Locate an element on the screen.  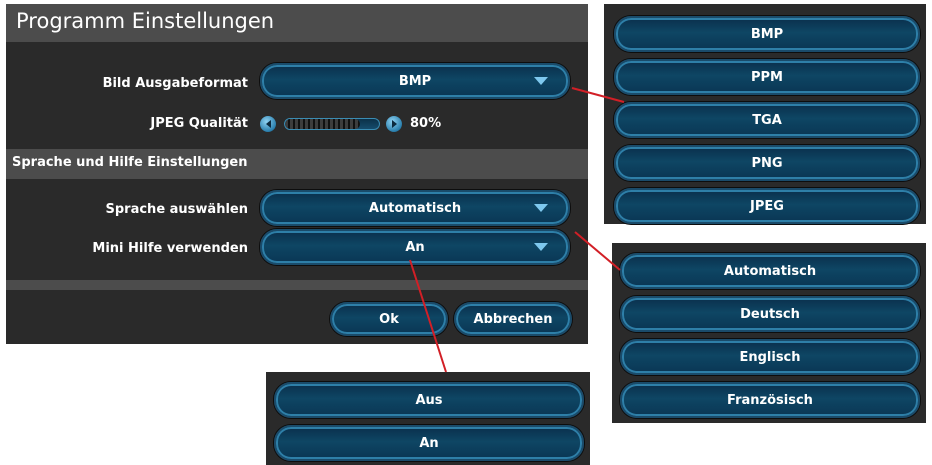
cancel-button-label: Abbrechen is located at coordinates (513, 319).